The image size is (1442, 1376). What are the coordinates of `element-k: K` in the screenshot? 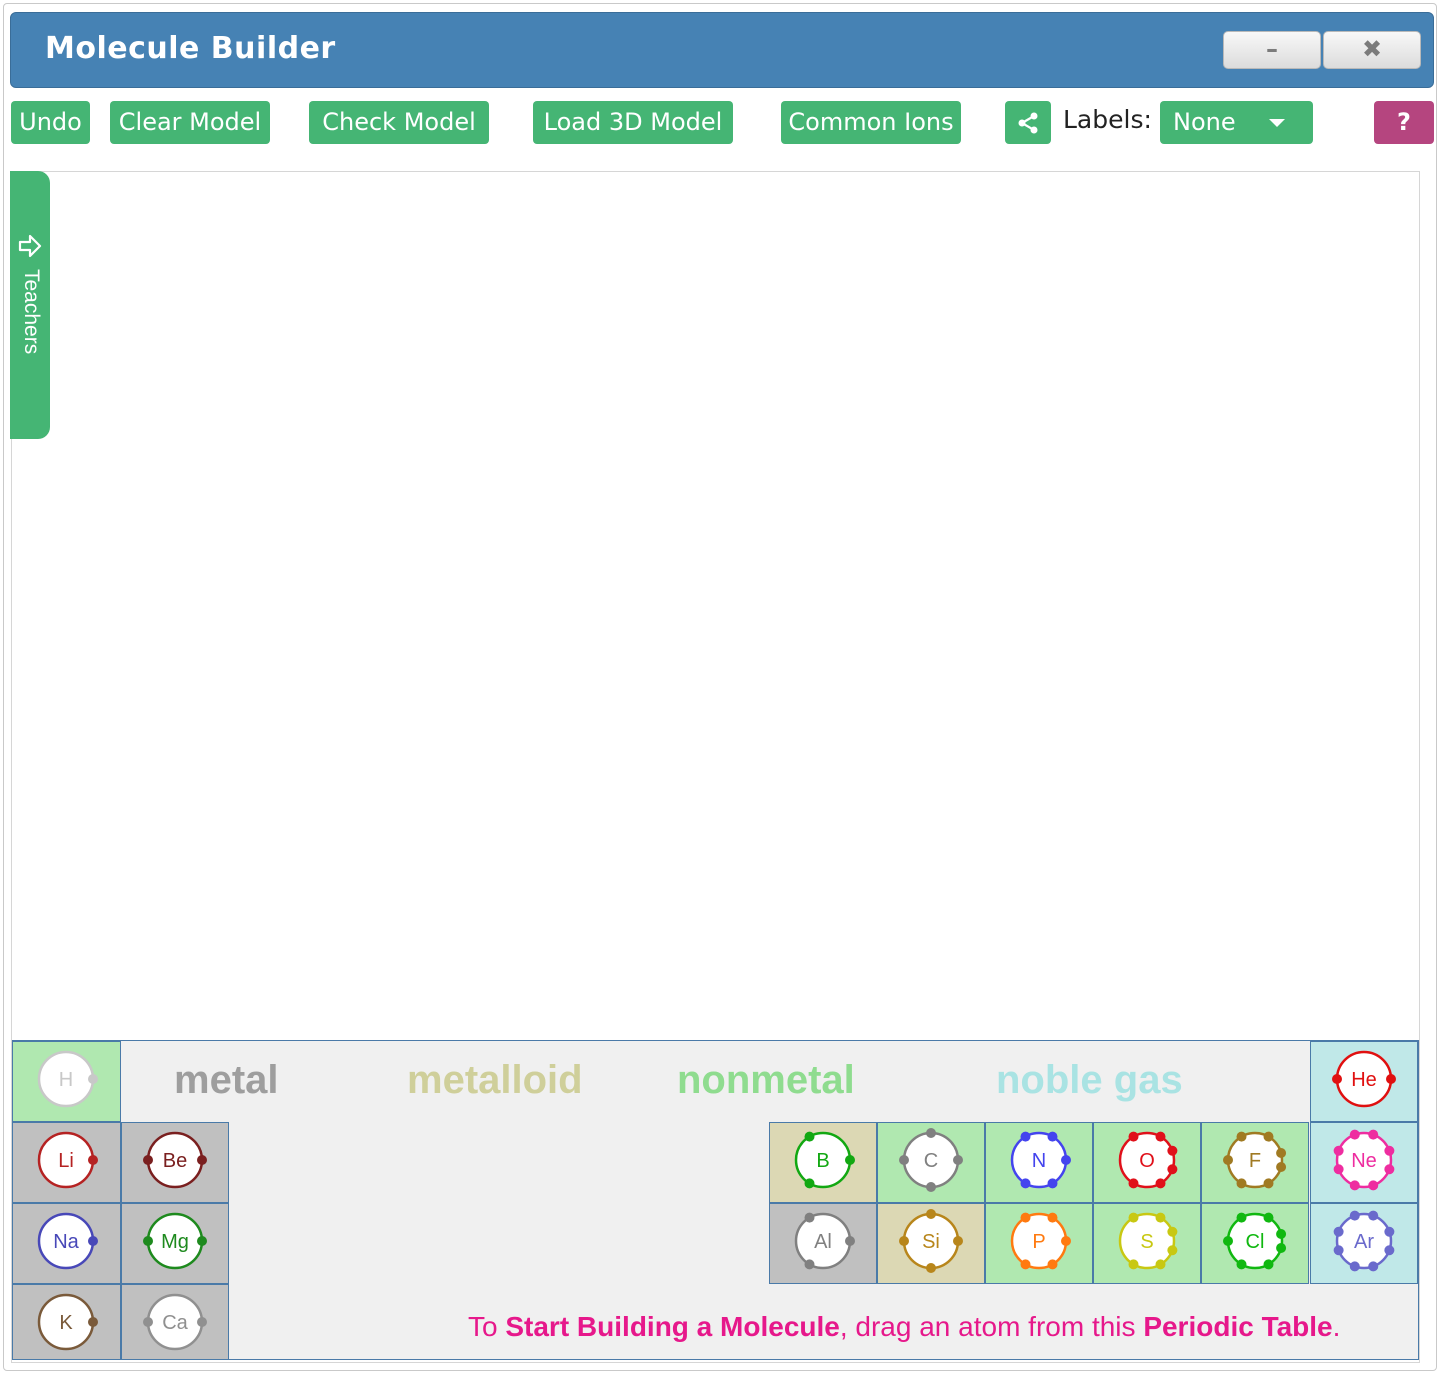 It's located at (66, 1322).